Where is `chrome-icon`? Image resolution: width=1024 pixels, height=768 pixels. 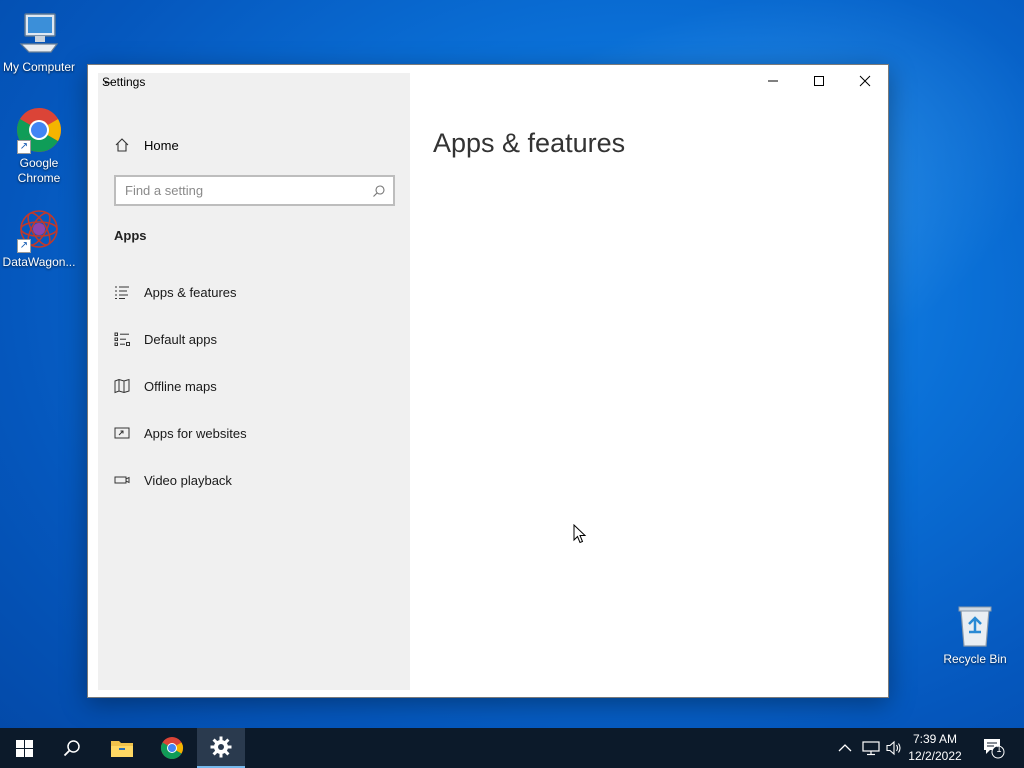 chrome-icon is located at coordinates (172, 748).